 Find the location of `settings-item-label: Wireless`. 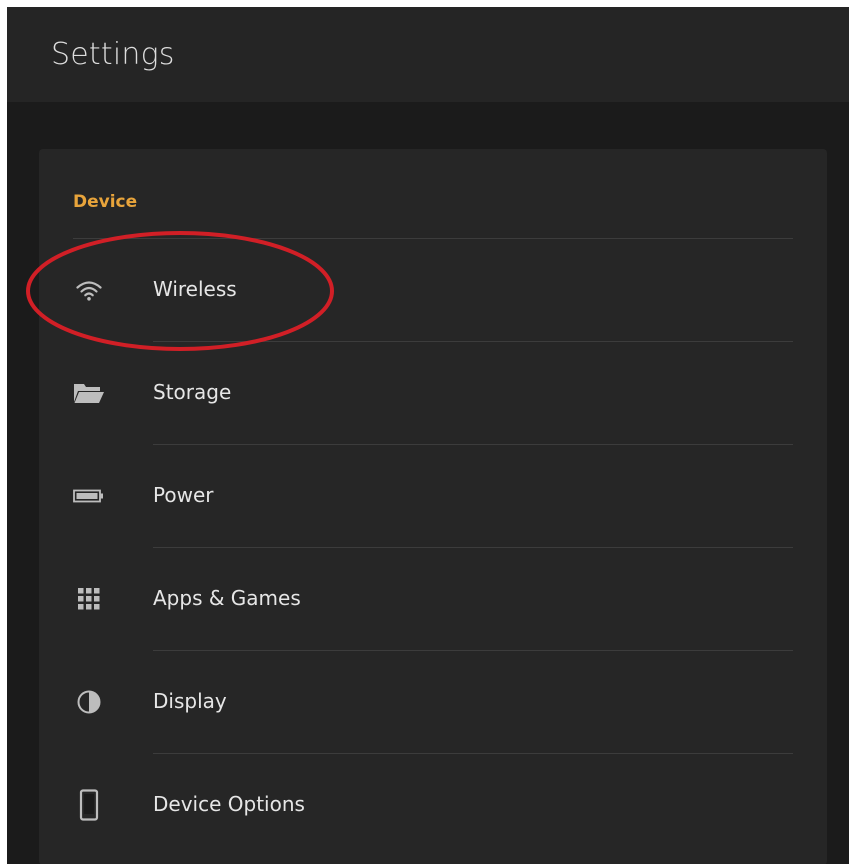

settings-item-label: Wireless is located at coordinates (195, 289).